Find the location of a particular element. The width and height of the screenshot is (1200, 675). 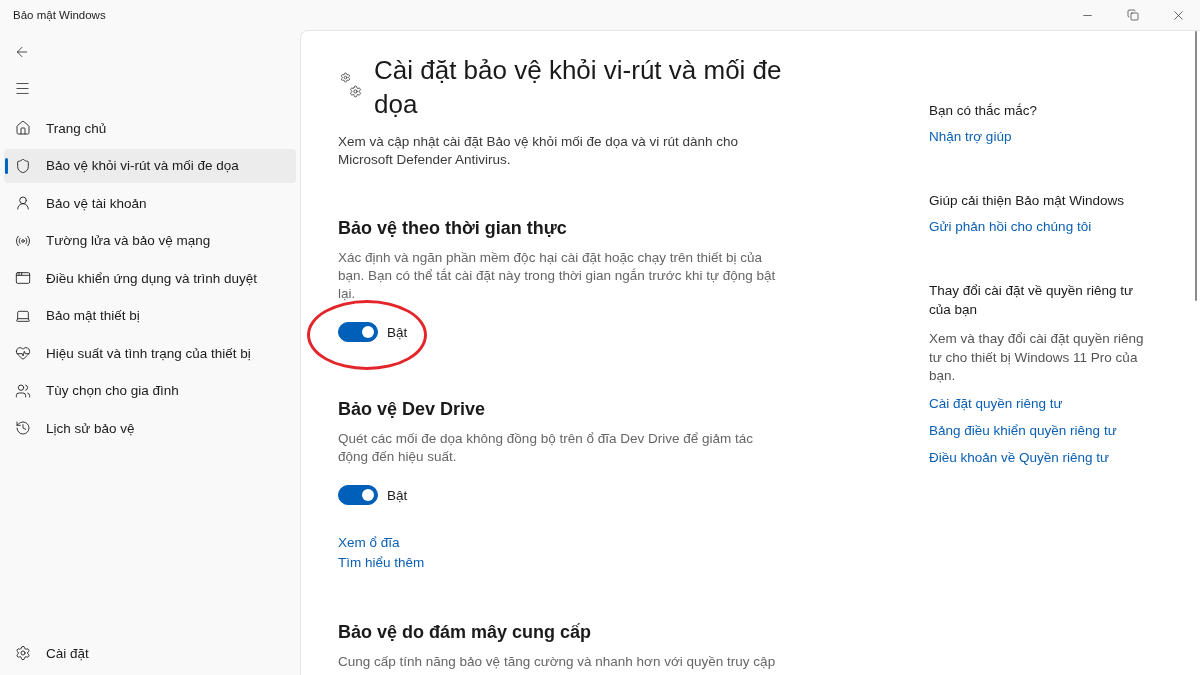

scrollbar-thumb is located at coordinates (1196, 166).